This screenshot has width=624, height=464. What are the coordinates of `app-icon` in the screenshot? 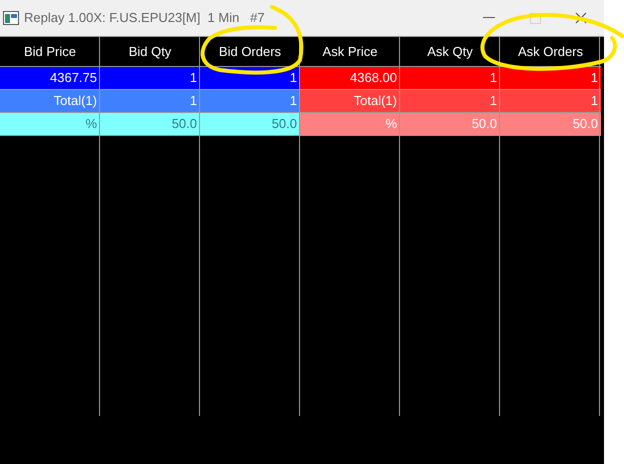 It's located at (11, 18).